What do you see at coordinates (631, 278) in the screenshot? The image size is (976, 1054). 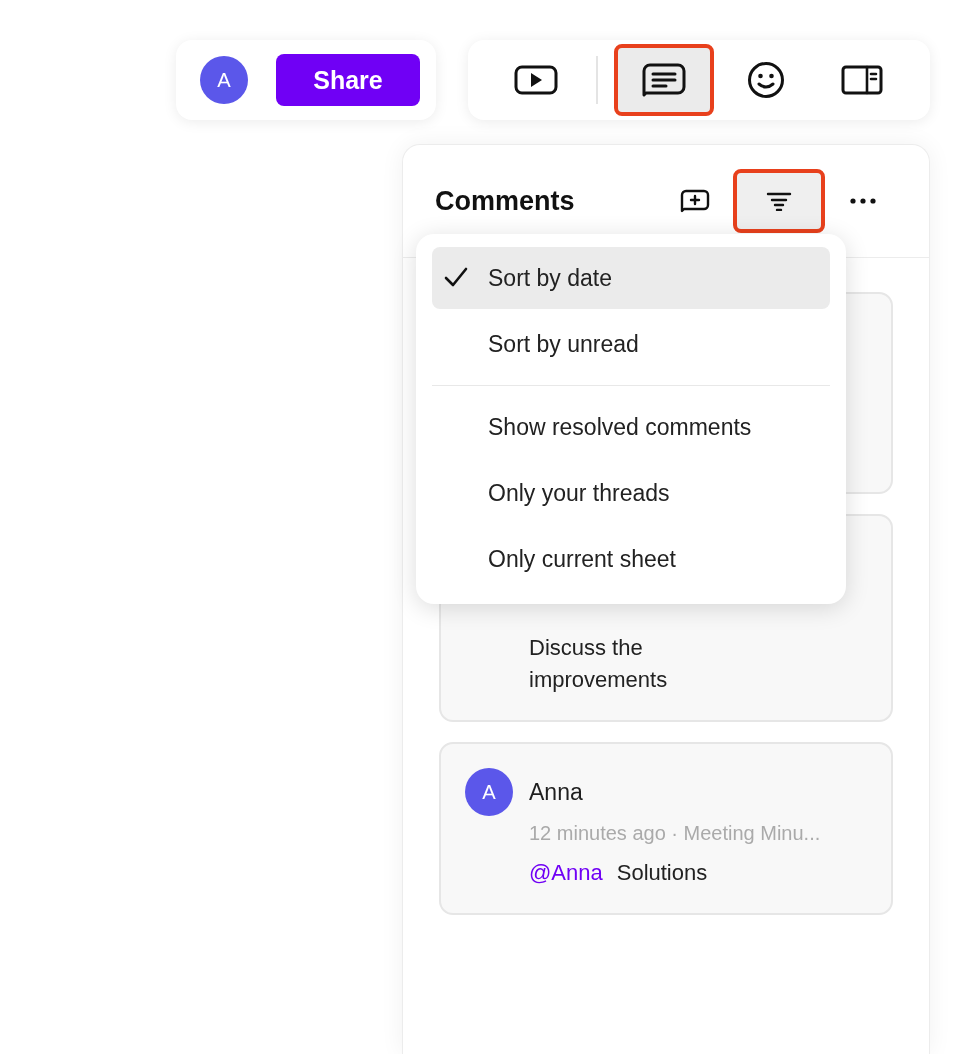 I see `menu-item: Sort by date` at bounding box center [631, 278].